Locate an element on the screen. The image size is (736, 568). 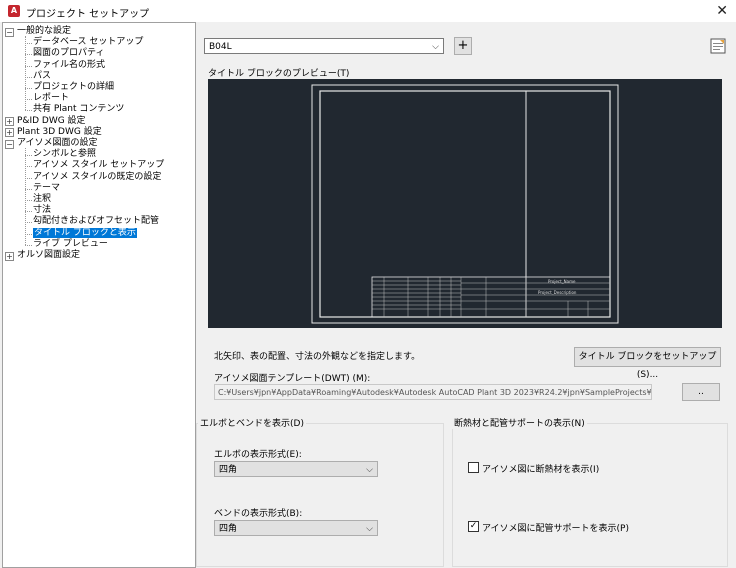
tree-item: ライブ プレビュー is located at coordinates (70, 244).